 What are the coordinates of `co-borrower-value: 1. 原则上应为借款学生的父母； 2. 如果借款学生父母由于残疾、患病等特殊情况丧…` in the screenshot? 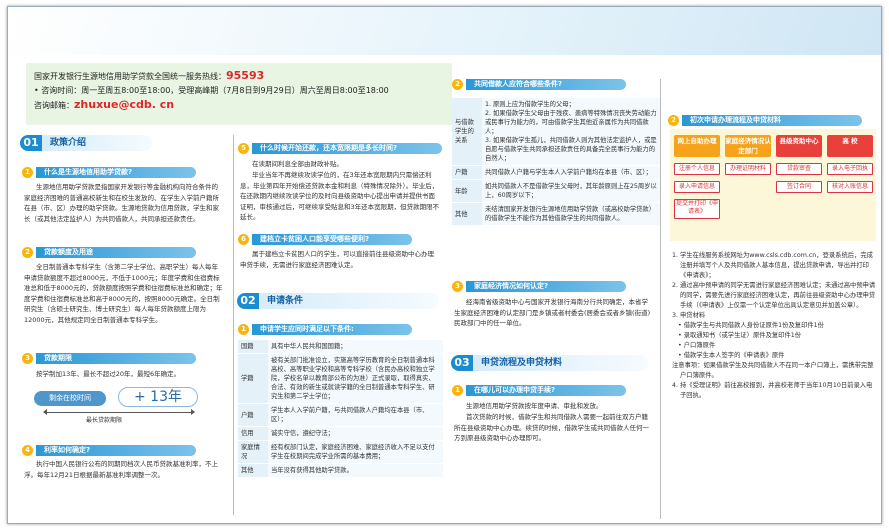 It's located at (571, 131).